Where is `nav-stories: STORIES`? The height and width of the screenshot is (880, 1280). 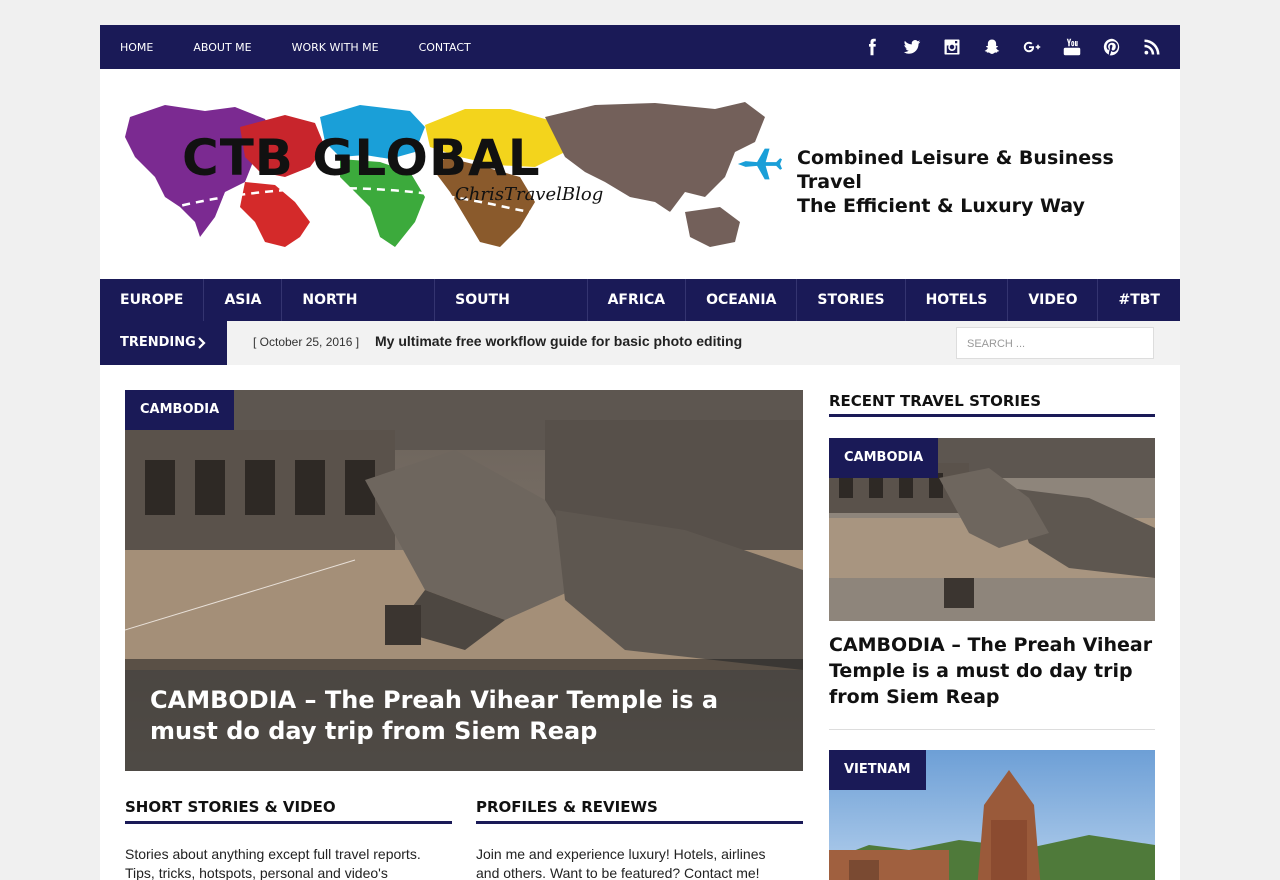
nav-stories: STORIES is located at coordinates (851, 300).